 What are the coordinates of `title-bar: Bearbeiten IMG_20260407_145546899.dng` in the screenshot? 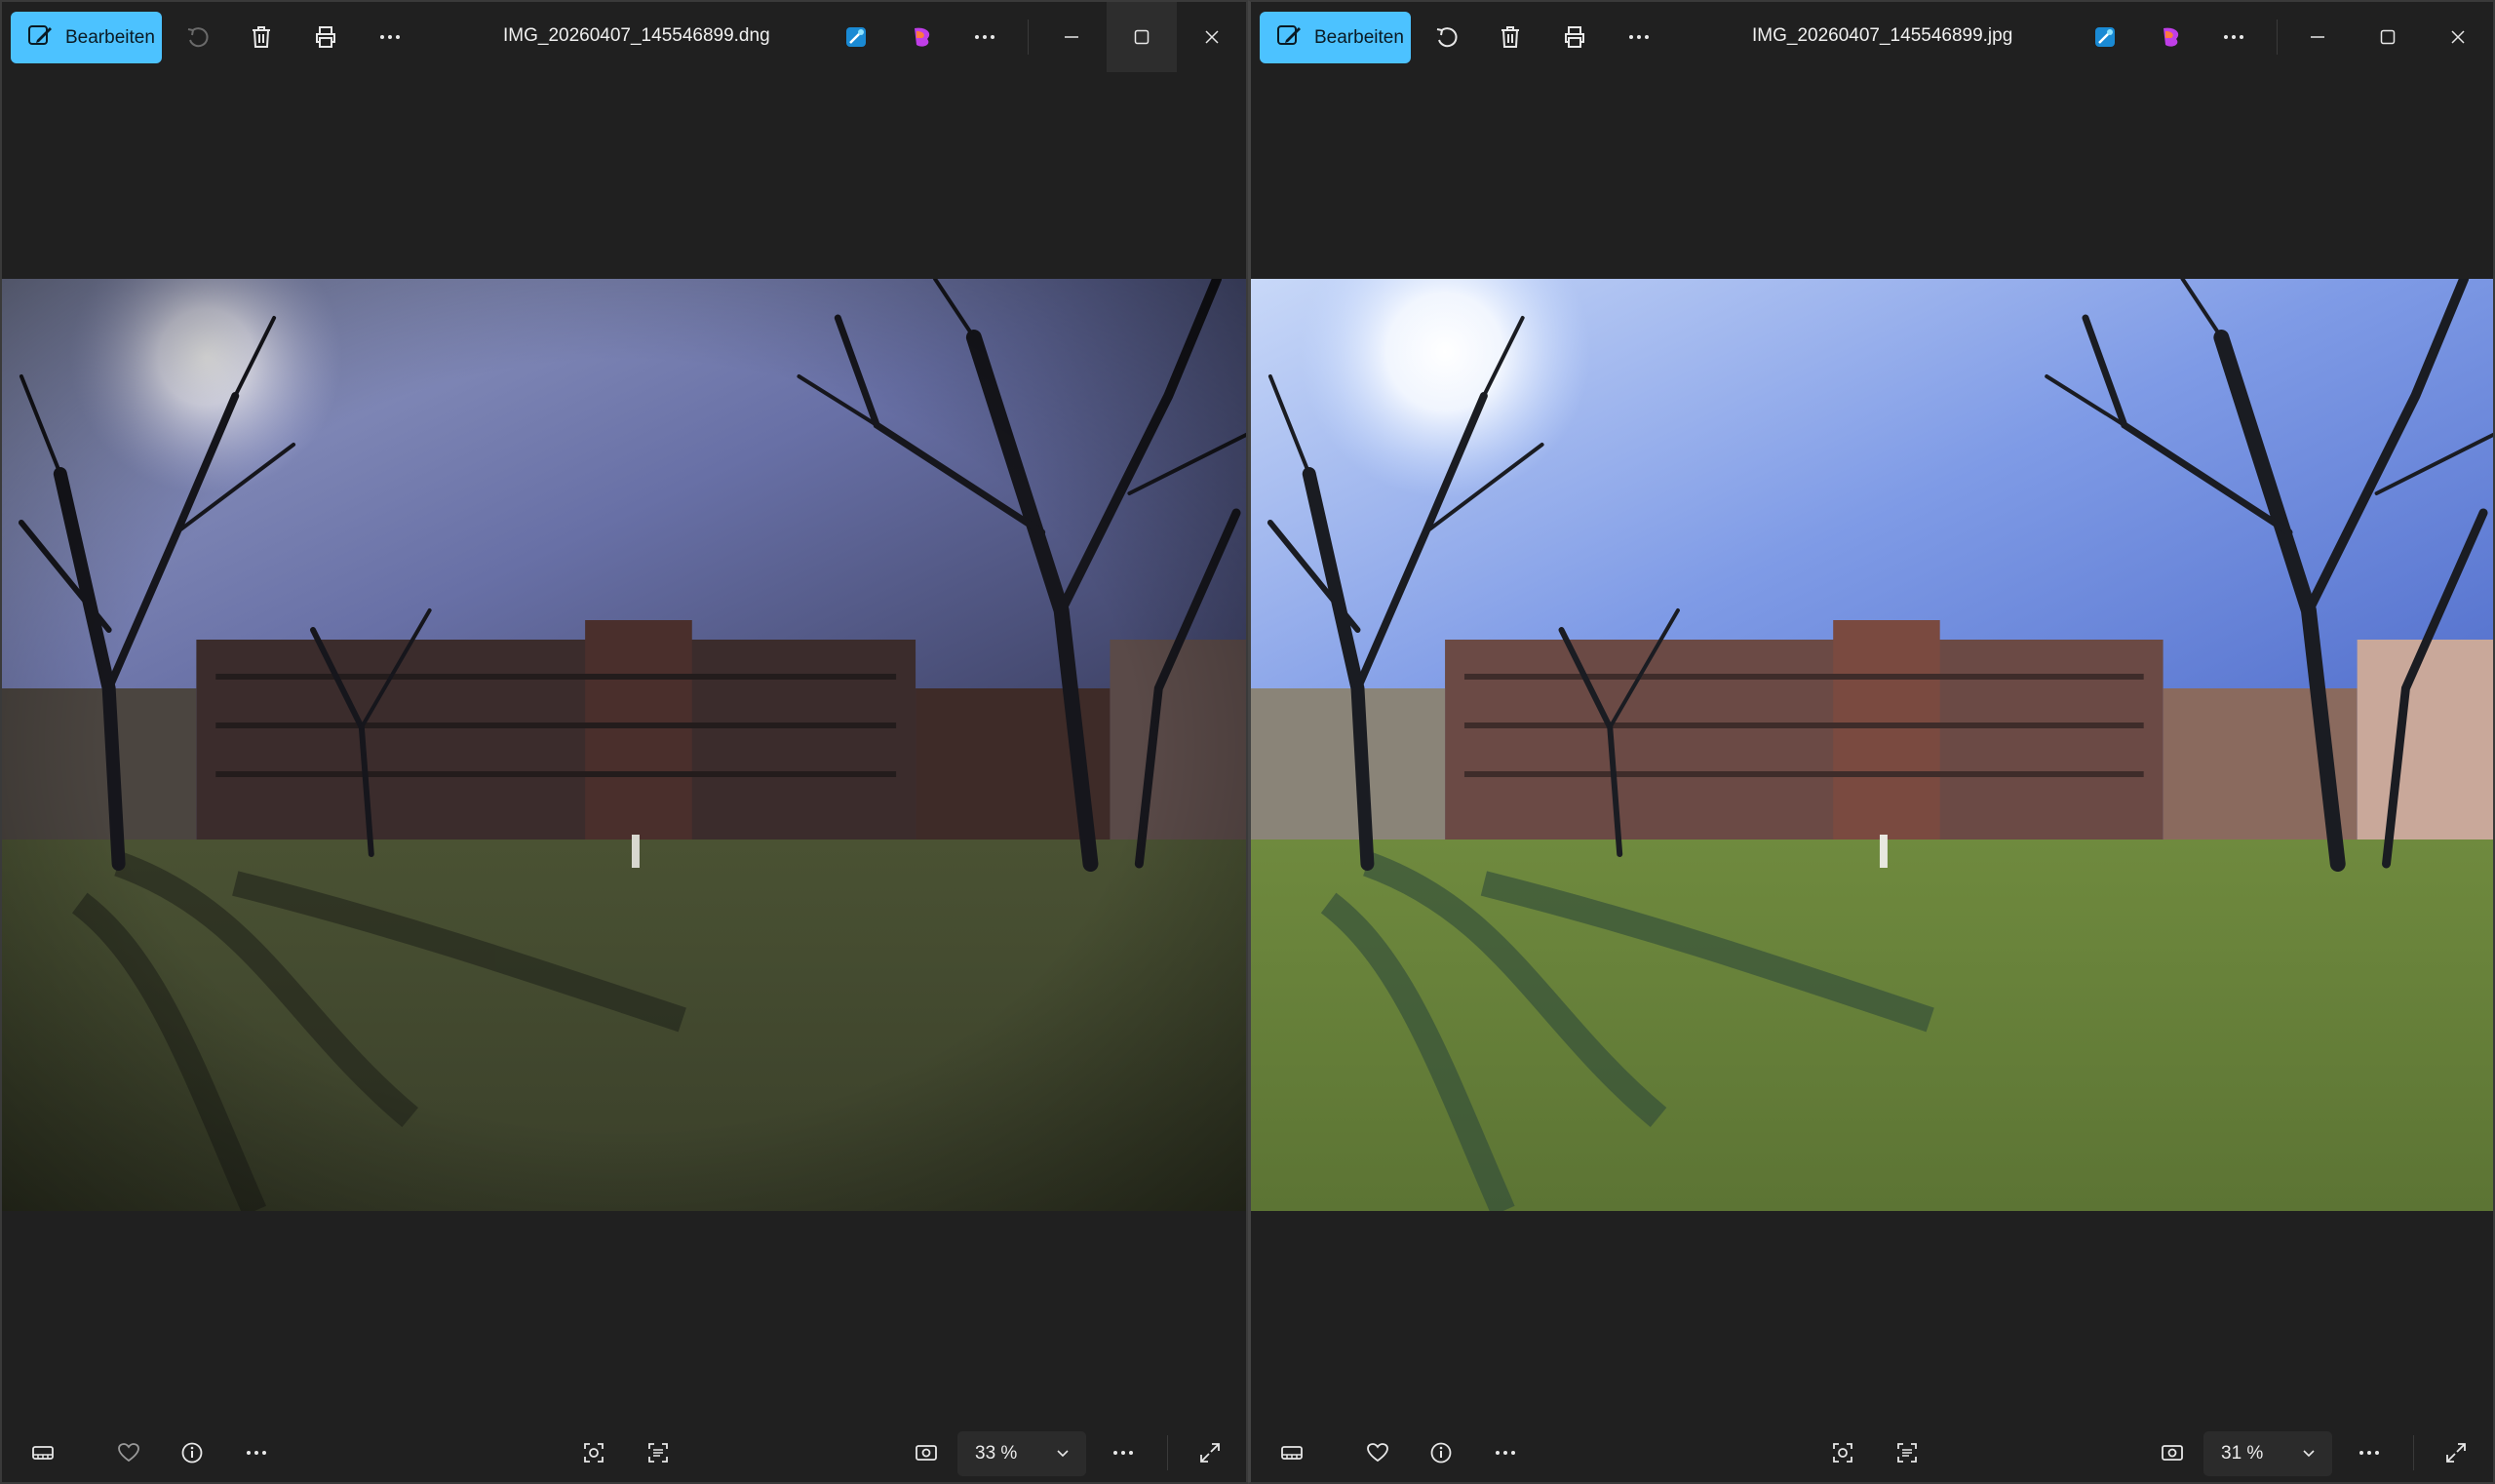 It's located at (624, 37).